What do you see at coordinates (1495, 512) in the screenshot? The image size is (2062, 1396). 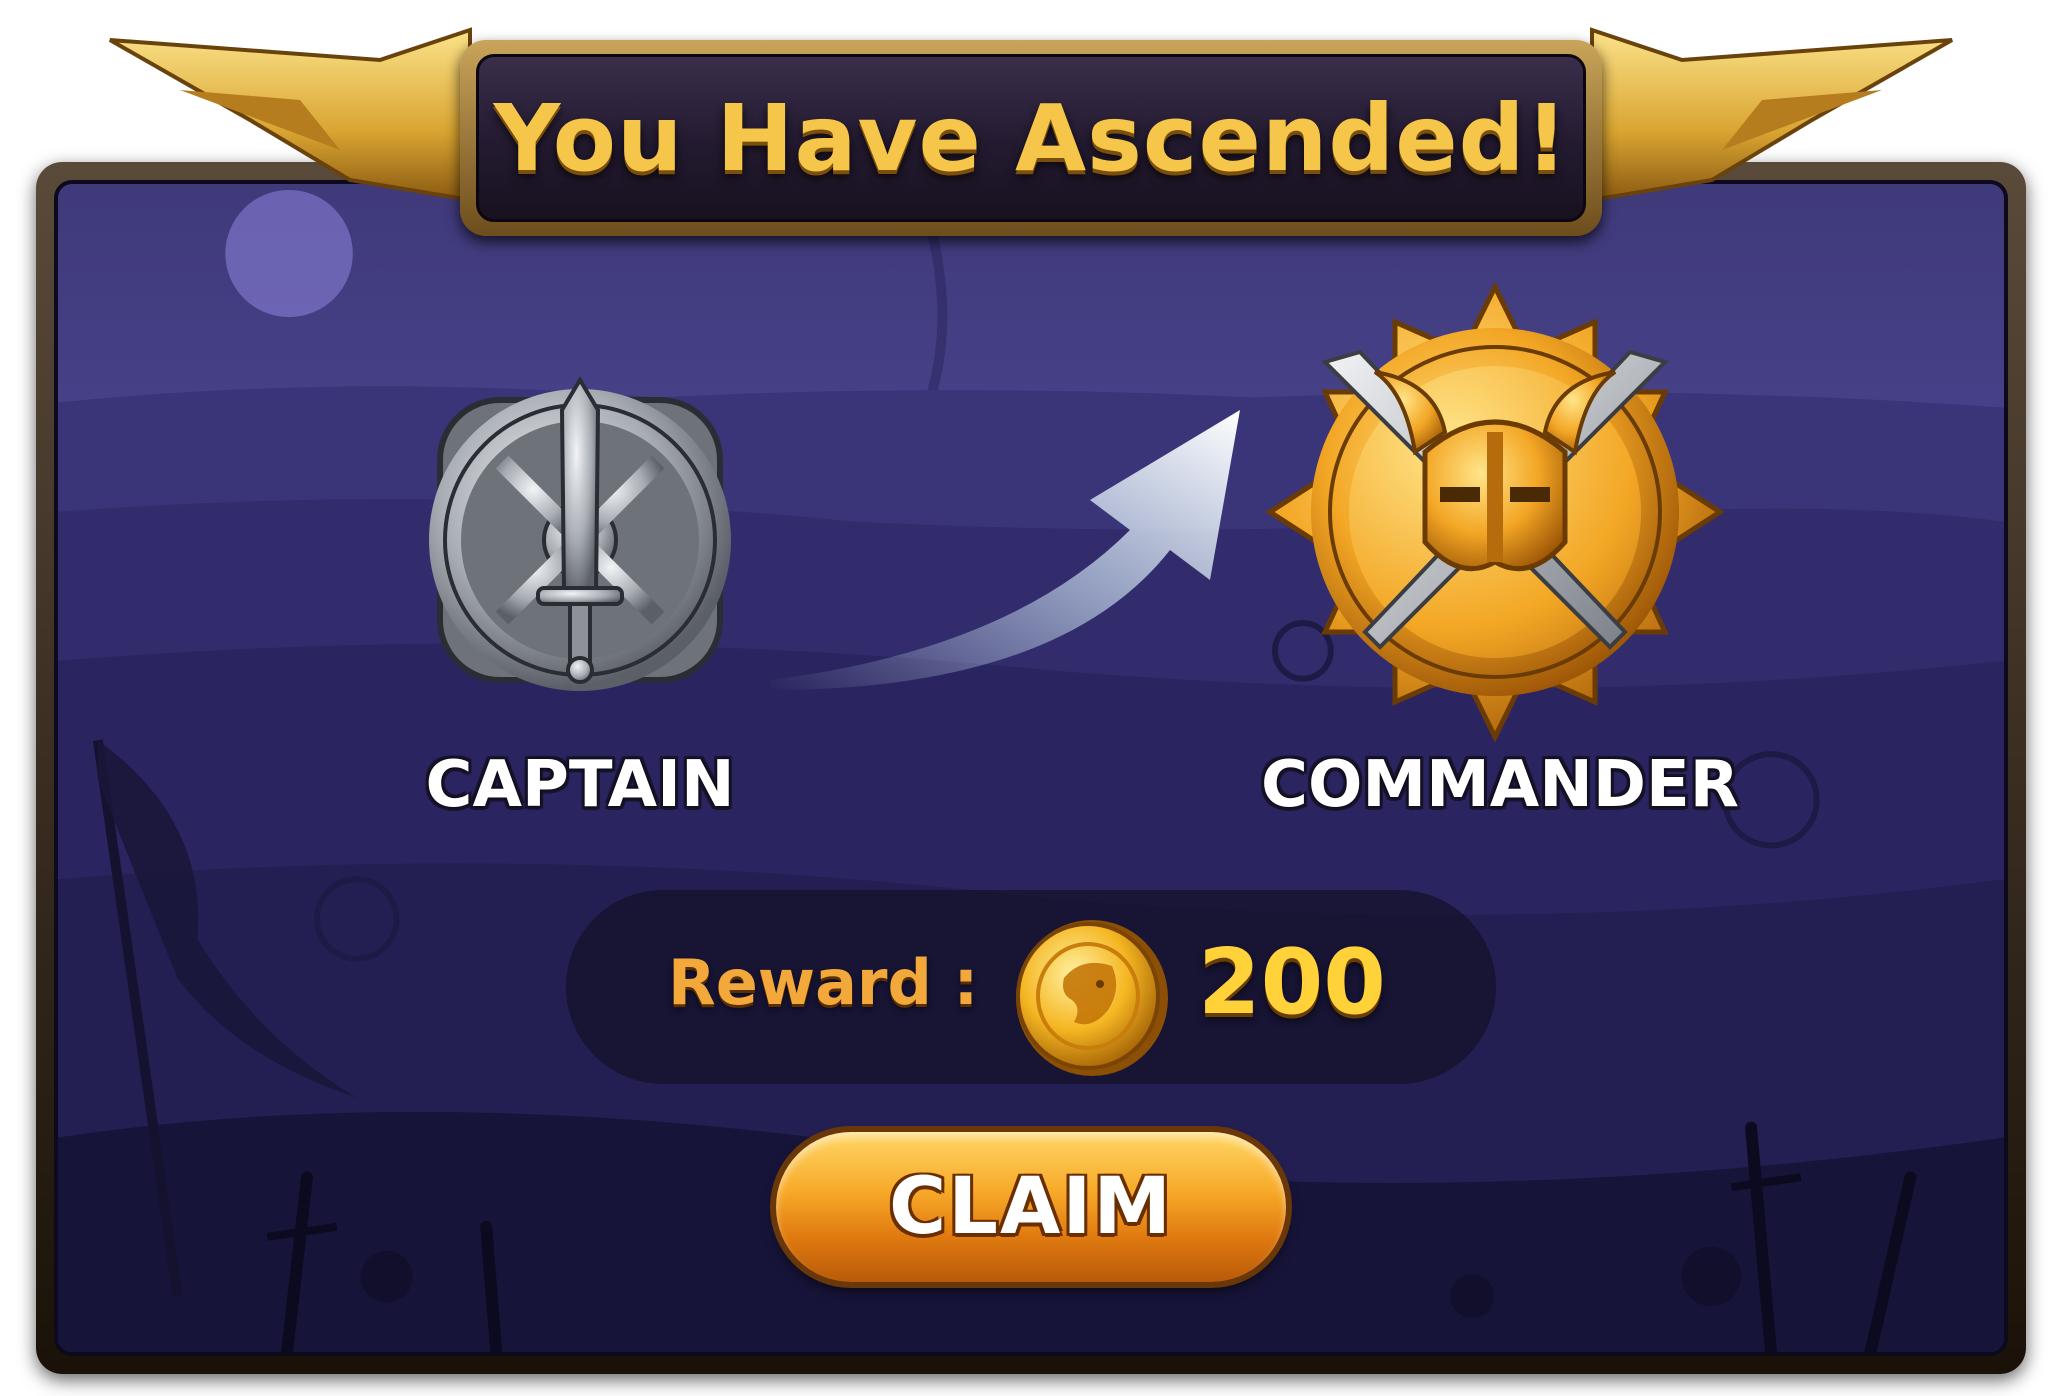 I see `gold-horned-helmet-wheel-badge-icon` at bounding box center [1495, 512].